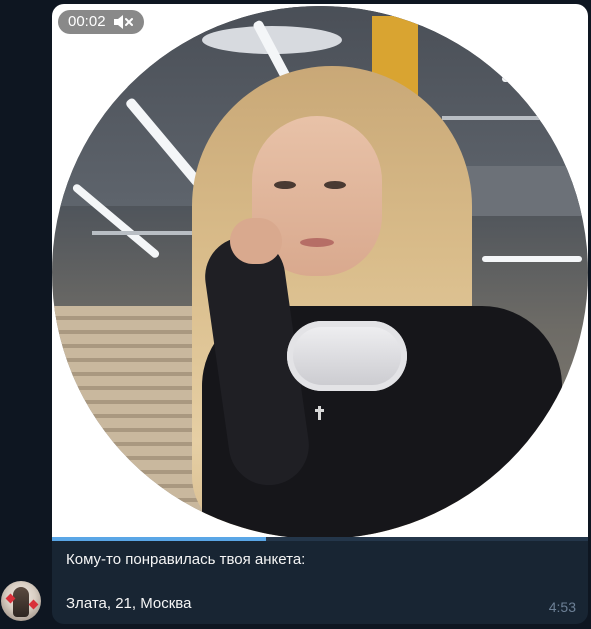 Image resolution: width=591 pixels, height=629 pixels. I want to click on heart-icon, so click(33, 604).